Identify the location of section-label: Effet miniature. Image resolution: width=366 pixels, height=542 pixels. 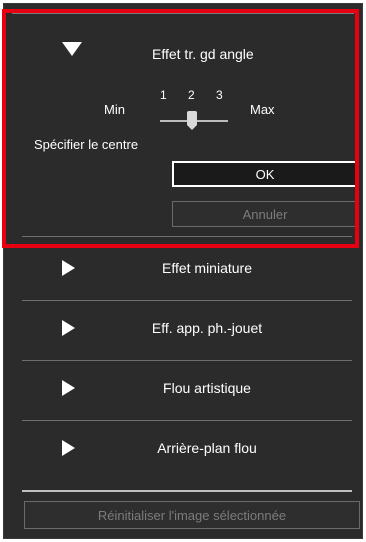
(206, 268).